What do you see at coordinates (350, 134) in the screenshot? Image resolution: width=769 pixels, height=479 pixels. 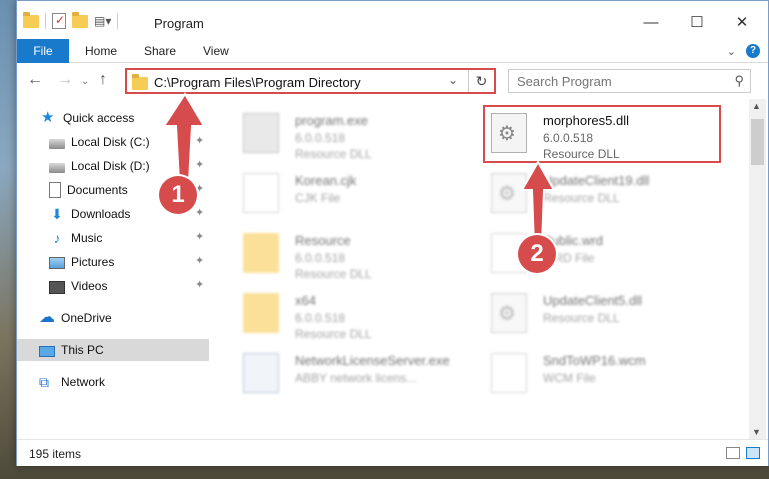 I see `file-item: program.exe 6.0.0.518 Resource DLL` at bounding box center [350, 134].